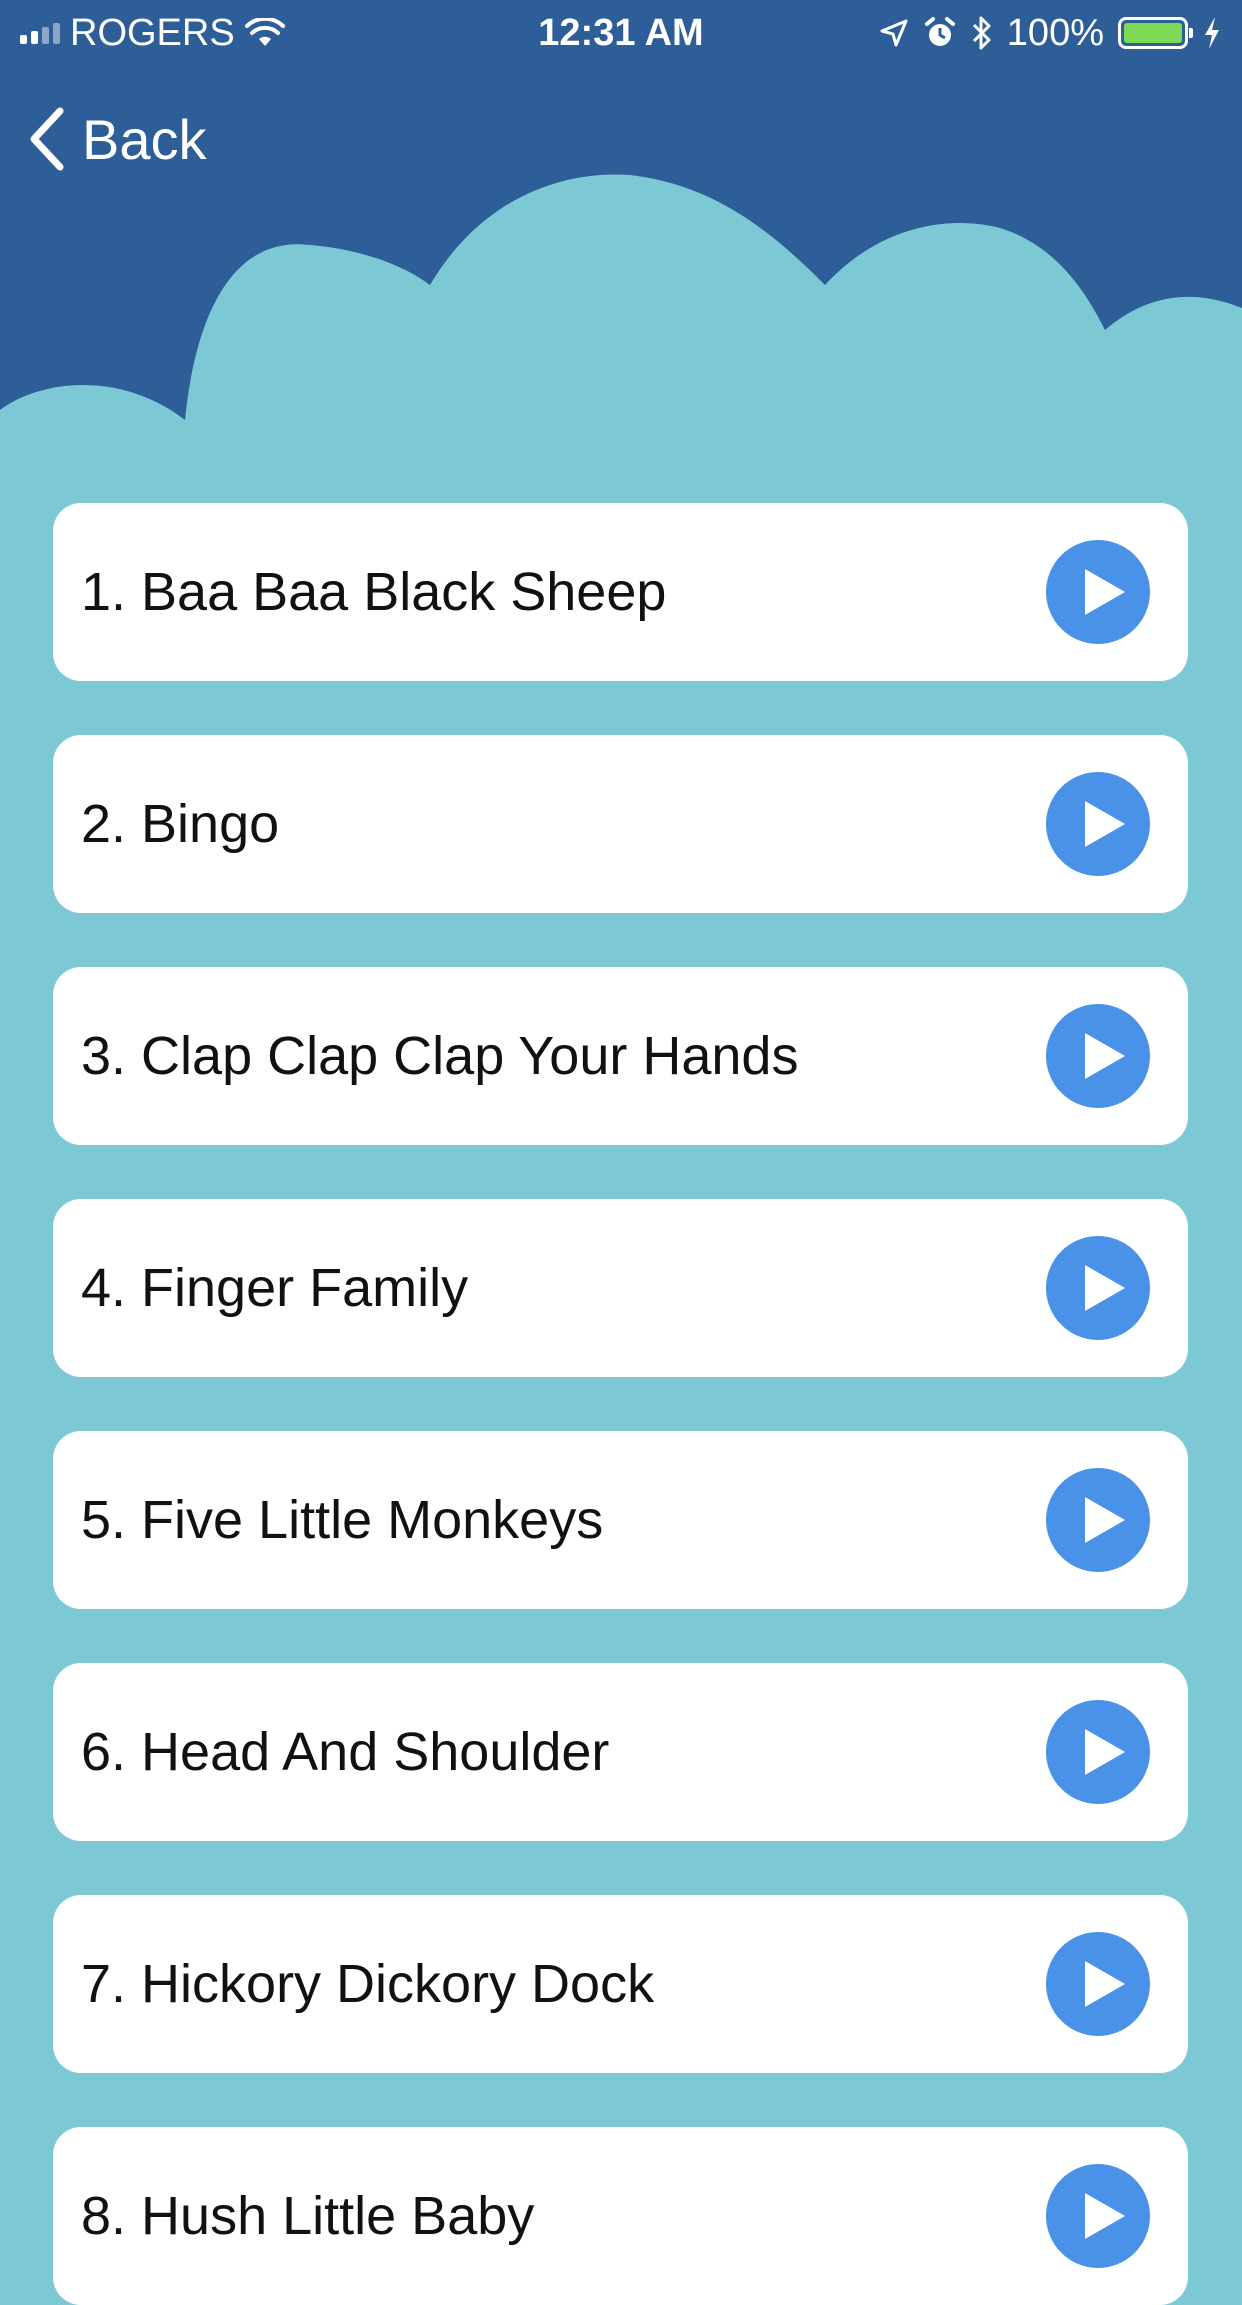 This screenshot has height=2305, width=1242. I want to click on back-label: Back, so click(144, 139).